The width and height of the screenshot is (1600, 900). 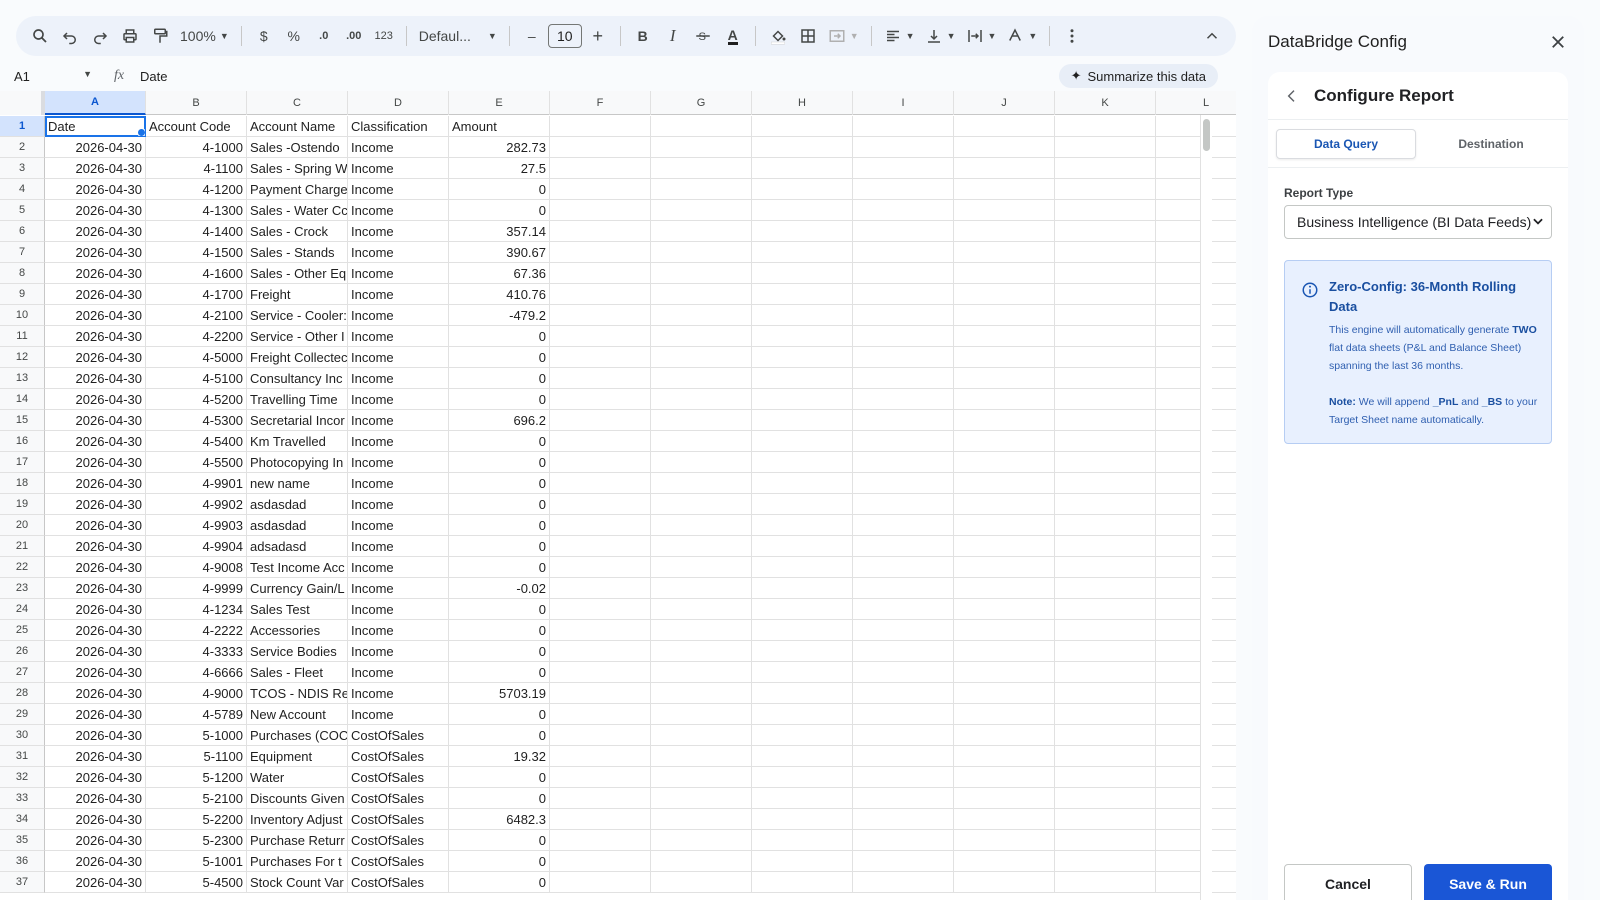 I want to click on font-size-decrease-button: –, so click(x=532, y=36).